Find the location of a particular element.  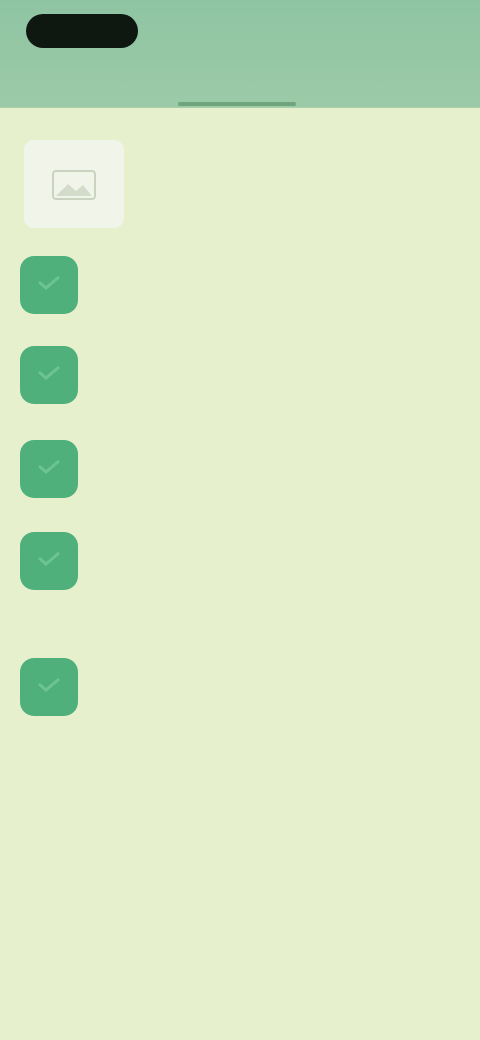

active-tab-indicator is located at coordinates (237, 104).